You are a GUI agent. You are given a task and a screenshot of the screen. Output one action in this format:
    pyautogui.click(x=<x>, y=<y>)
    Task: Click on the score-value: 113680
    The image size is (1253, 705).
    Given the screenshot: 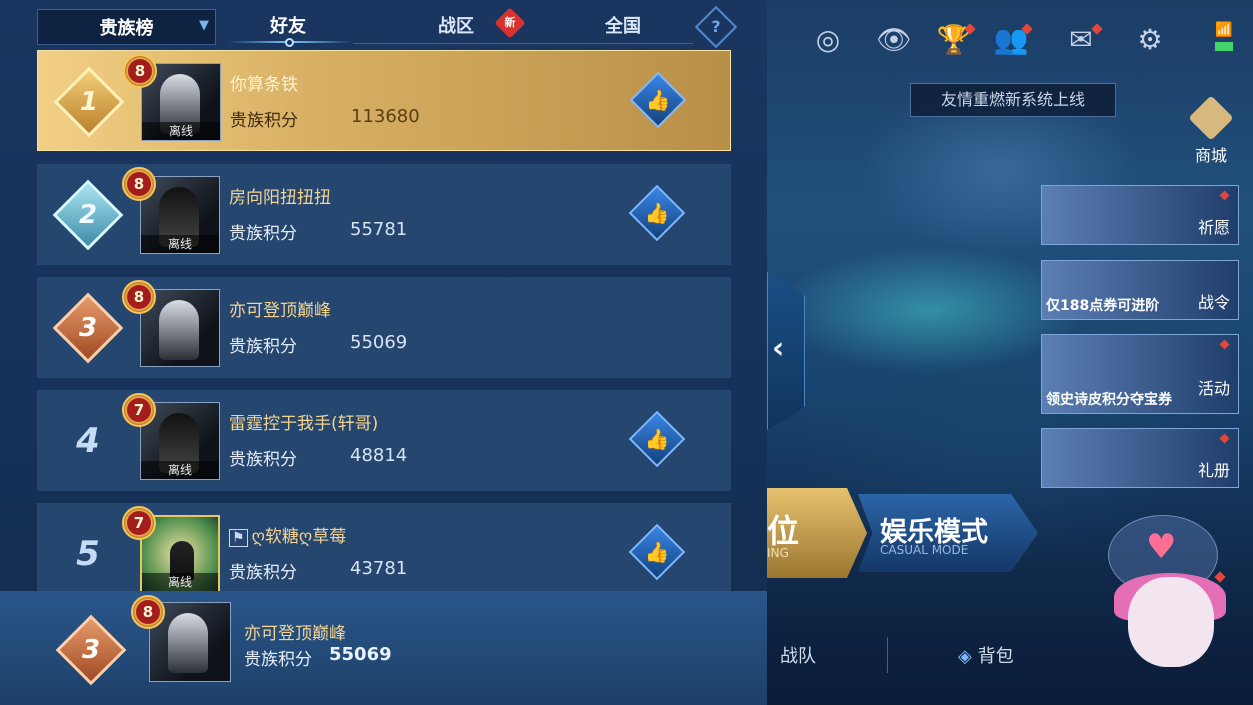 What is the action you would take?
    pyautogui.click(x=385, y=116)
    